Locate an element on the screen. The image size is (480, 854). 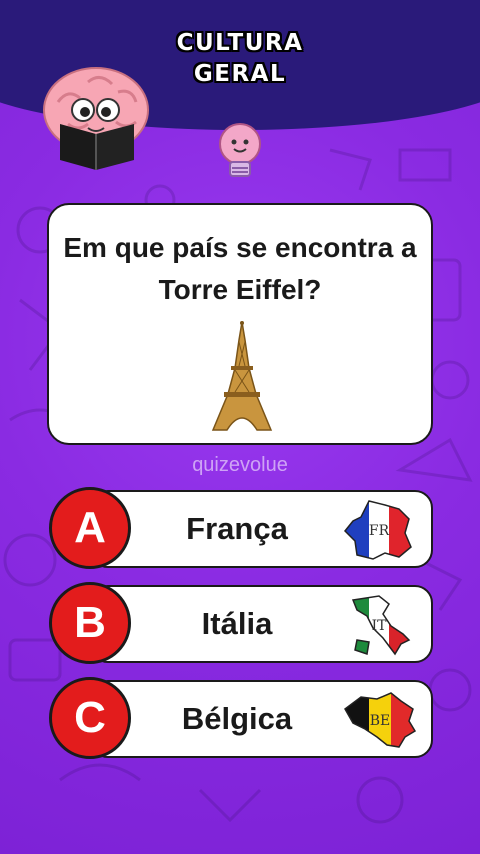
answer-label: Itália is located at coordinates (237, 623).